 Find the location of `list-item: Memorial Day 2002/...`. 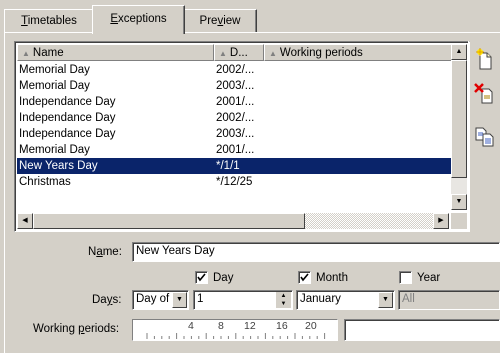

list-item: Memorial Day 2002/... is located at coordinates (236, 70).